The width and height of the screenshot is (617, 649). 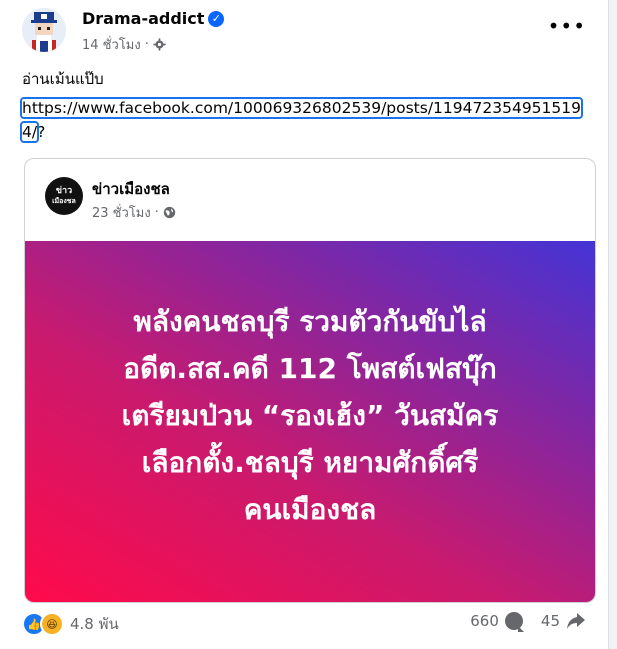 I want to click on post-meta: 14 ชั่วโมง ·, so click(x=124, y=44).